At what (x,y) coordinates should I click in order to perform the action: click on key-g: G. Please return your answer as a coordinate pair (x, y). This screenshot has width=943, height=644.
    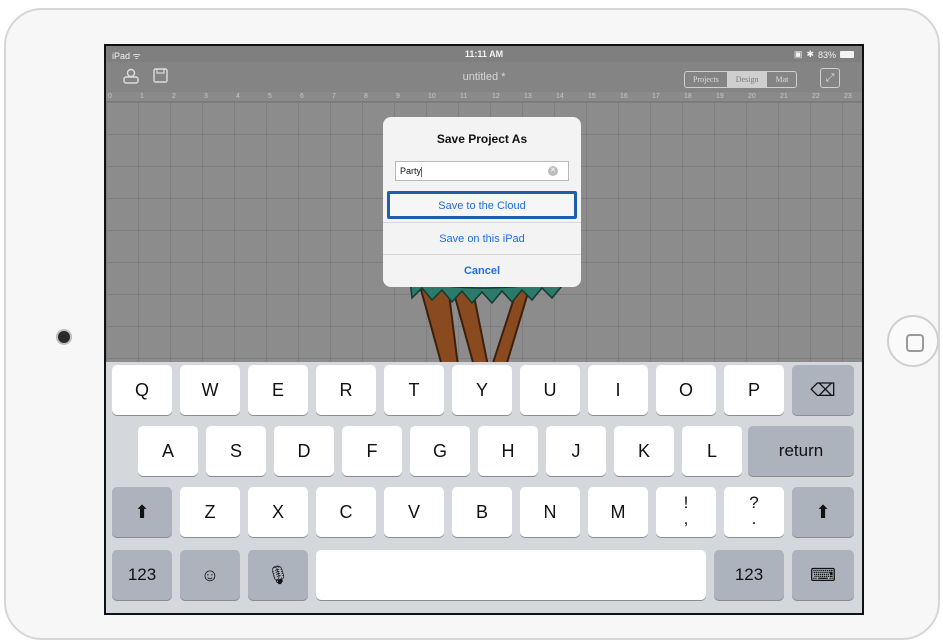
    Looking at the image, I should click on (440, 451).